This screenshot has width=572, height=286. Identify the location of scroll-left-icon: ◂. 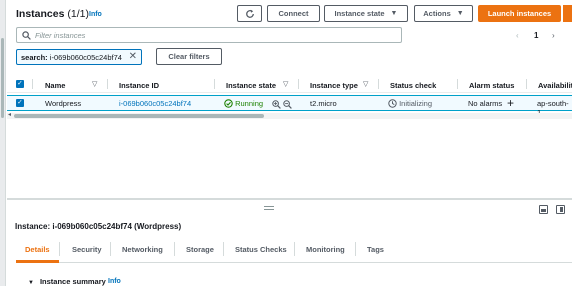
(9, 114).